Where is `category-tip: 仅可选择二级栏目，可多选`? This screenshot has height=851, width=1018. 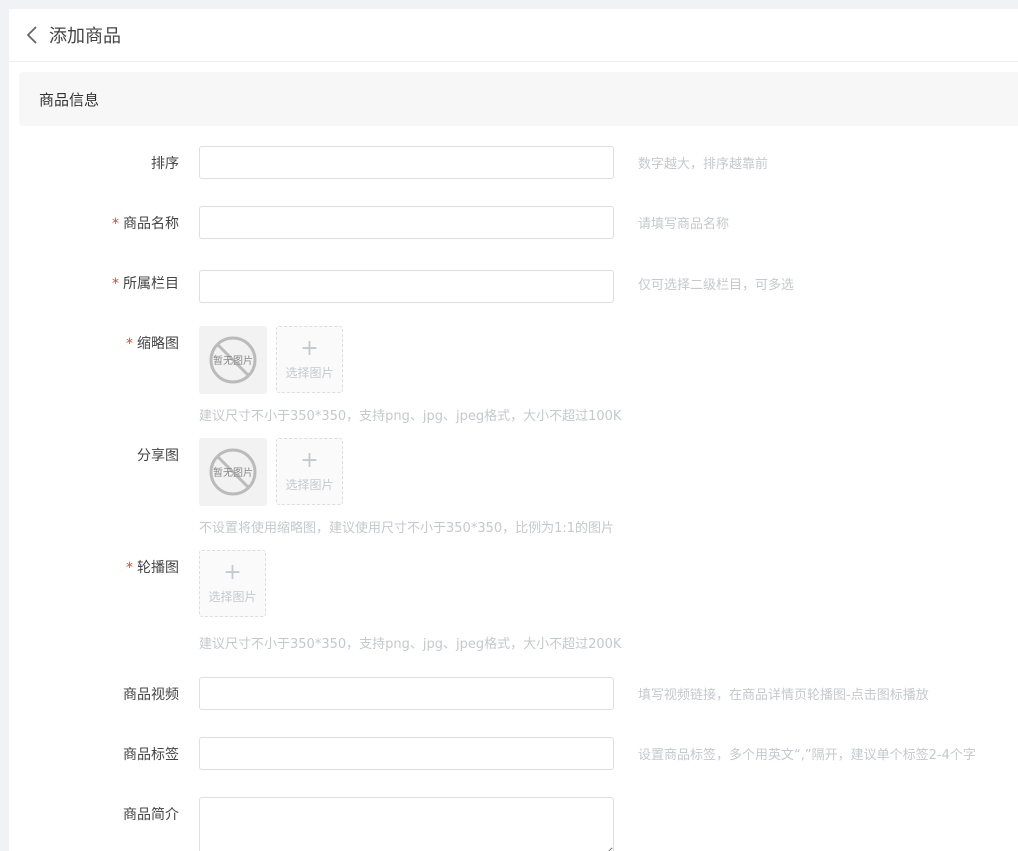
category-tip: 仅可选择二级栏目，可多选 is located at coordinates (716, 285).